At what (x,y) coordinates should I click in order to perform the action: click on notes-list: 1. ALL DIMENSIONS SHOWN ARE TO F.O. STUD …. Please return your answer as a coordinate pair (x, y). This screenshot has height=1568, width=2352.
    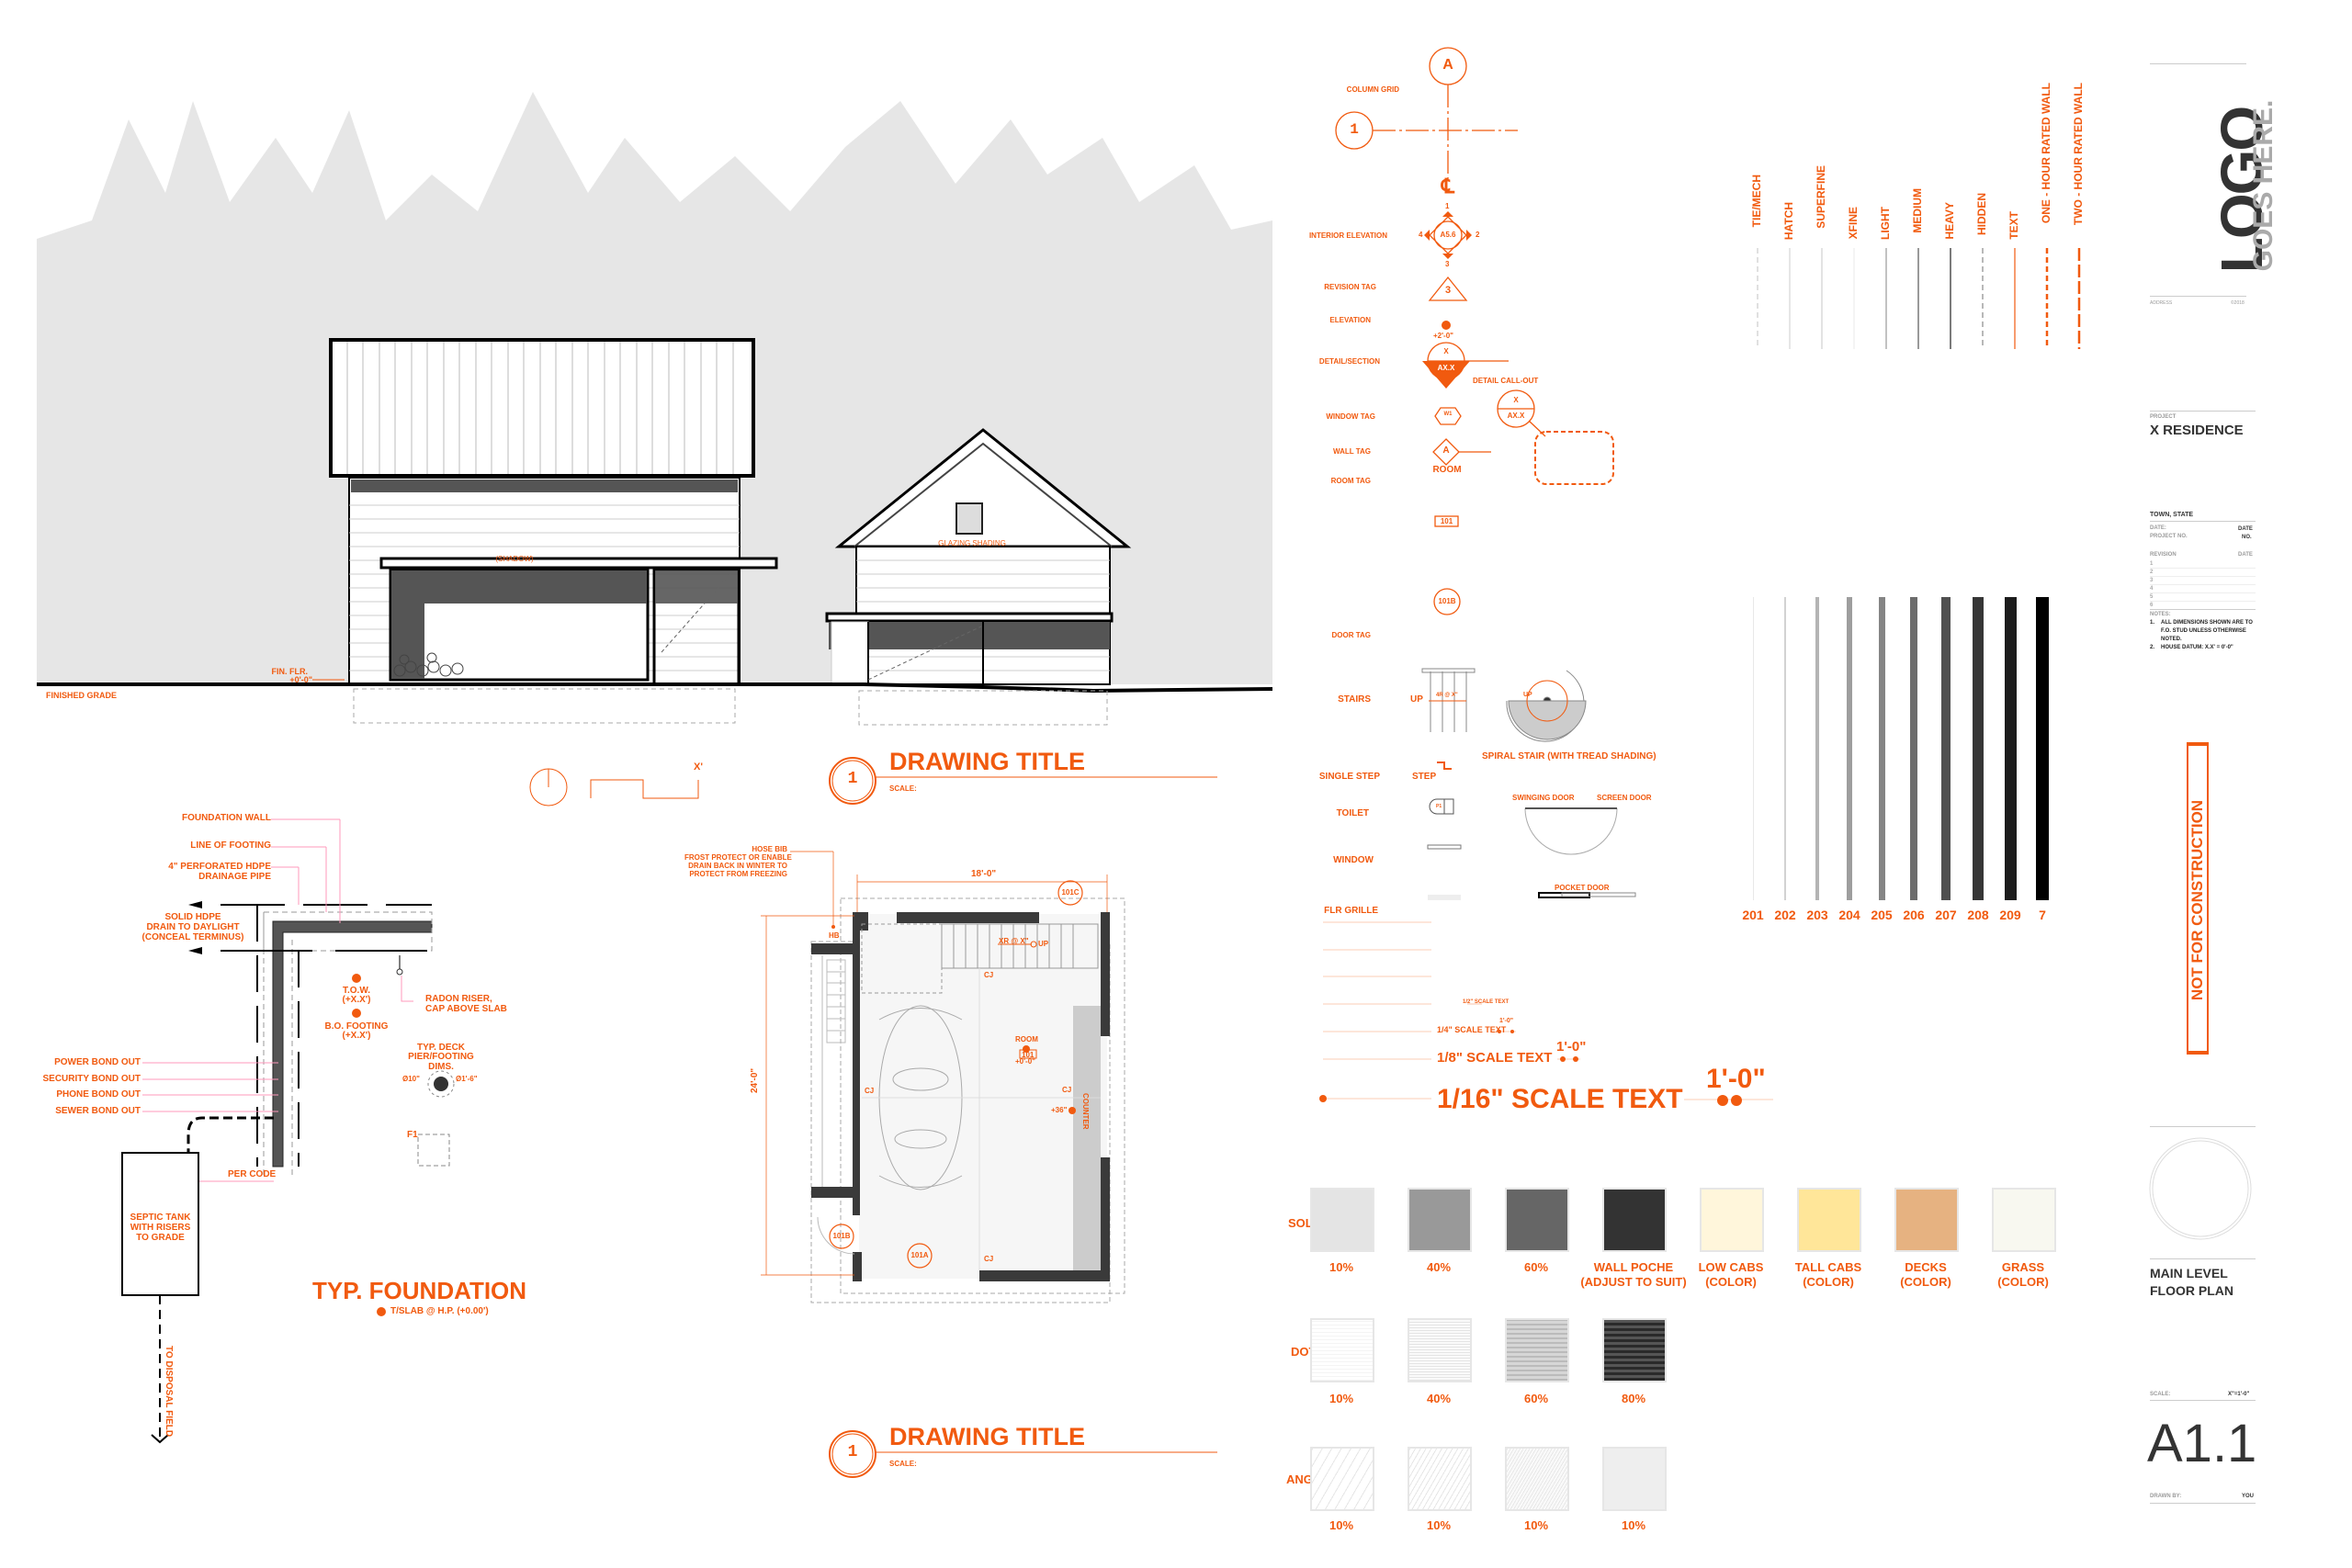
    Looking at the image, I should click on (2203, 636).